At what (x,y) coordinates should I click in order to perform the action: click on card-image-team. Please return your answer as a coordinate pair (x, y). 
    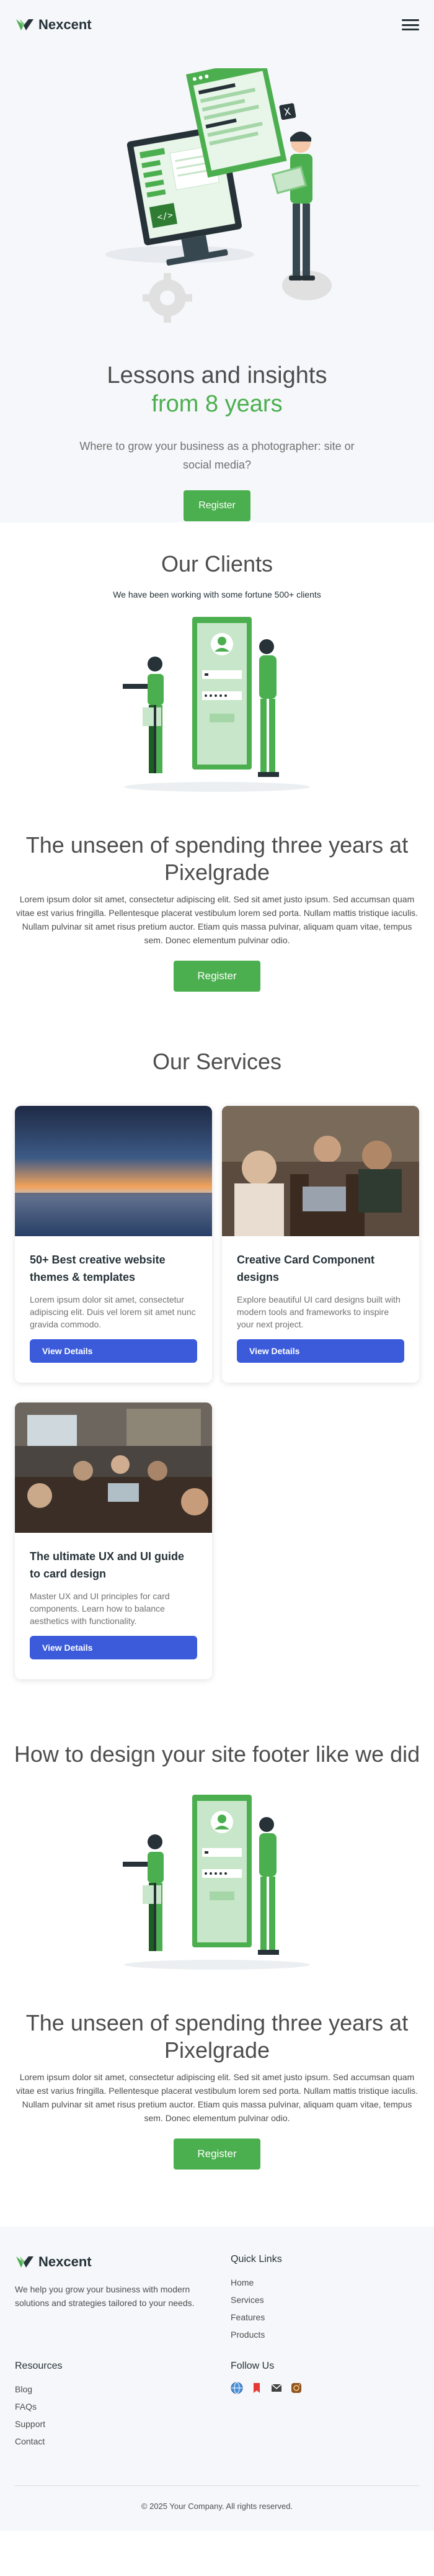
    Looking at the image, I should click on (320, 1171).